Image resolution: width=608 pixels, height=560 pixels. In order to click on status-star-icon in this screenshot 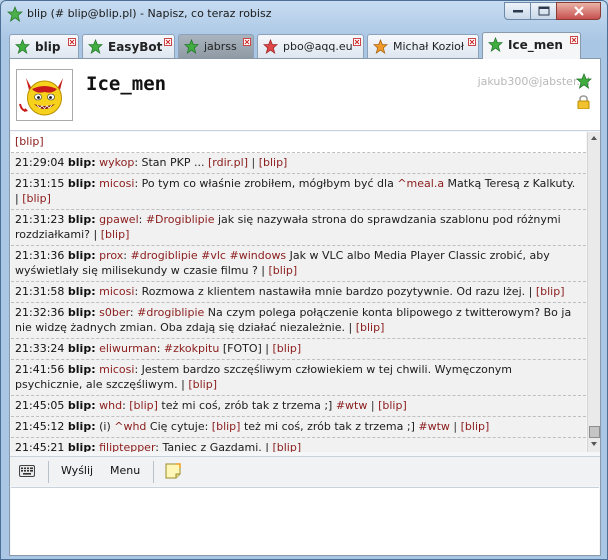, I will do `click(584, 82)`.